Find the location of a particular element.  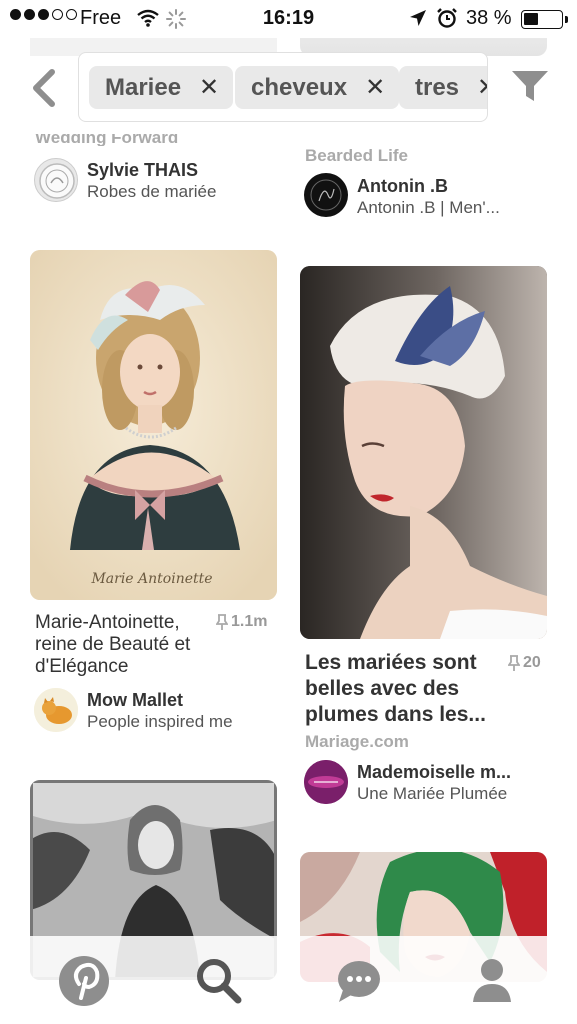

pin-source-right-top: Bearded Life is located at coordinates (356, 156).